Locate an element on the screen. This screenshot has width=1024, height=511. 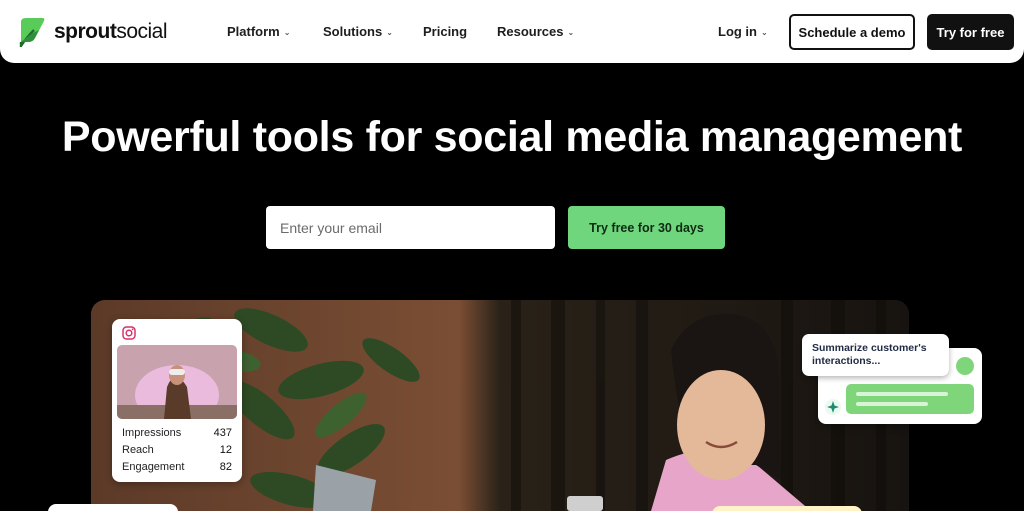
instagram-post-card: Impressions 437 Reach 12 Engagement 82 is located at coordinates (177, 400).